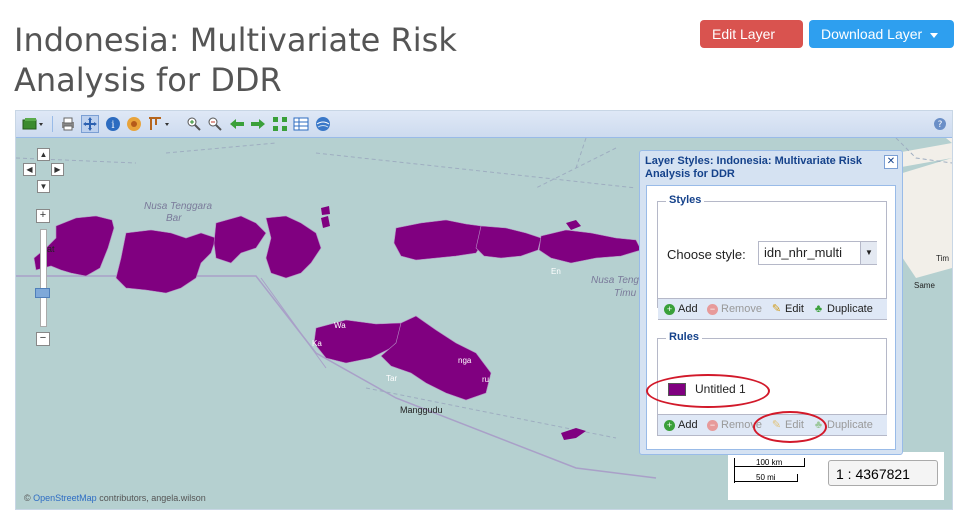 The image size is (967, 517). What do you see at coordinates (720, 389) in the screenshot?
I see `rule-name: Untitled 1` at bounding box center [720, 389].